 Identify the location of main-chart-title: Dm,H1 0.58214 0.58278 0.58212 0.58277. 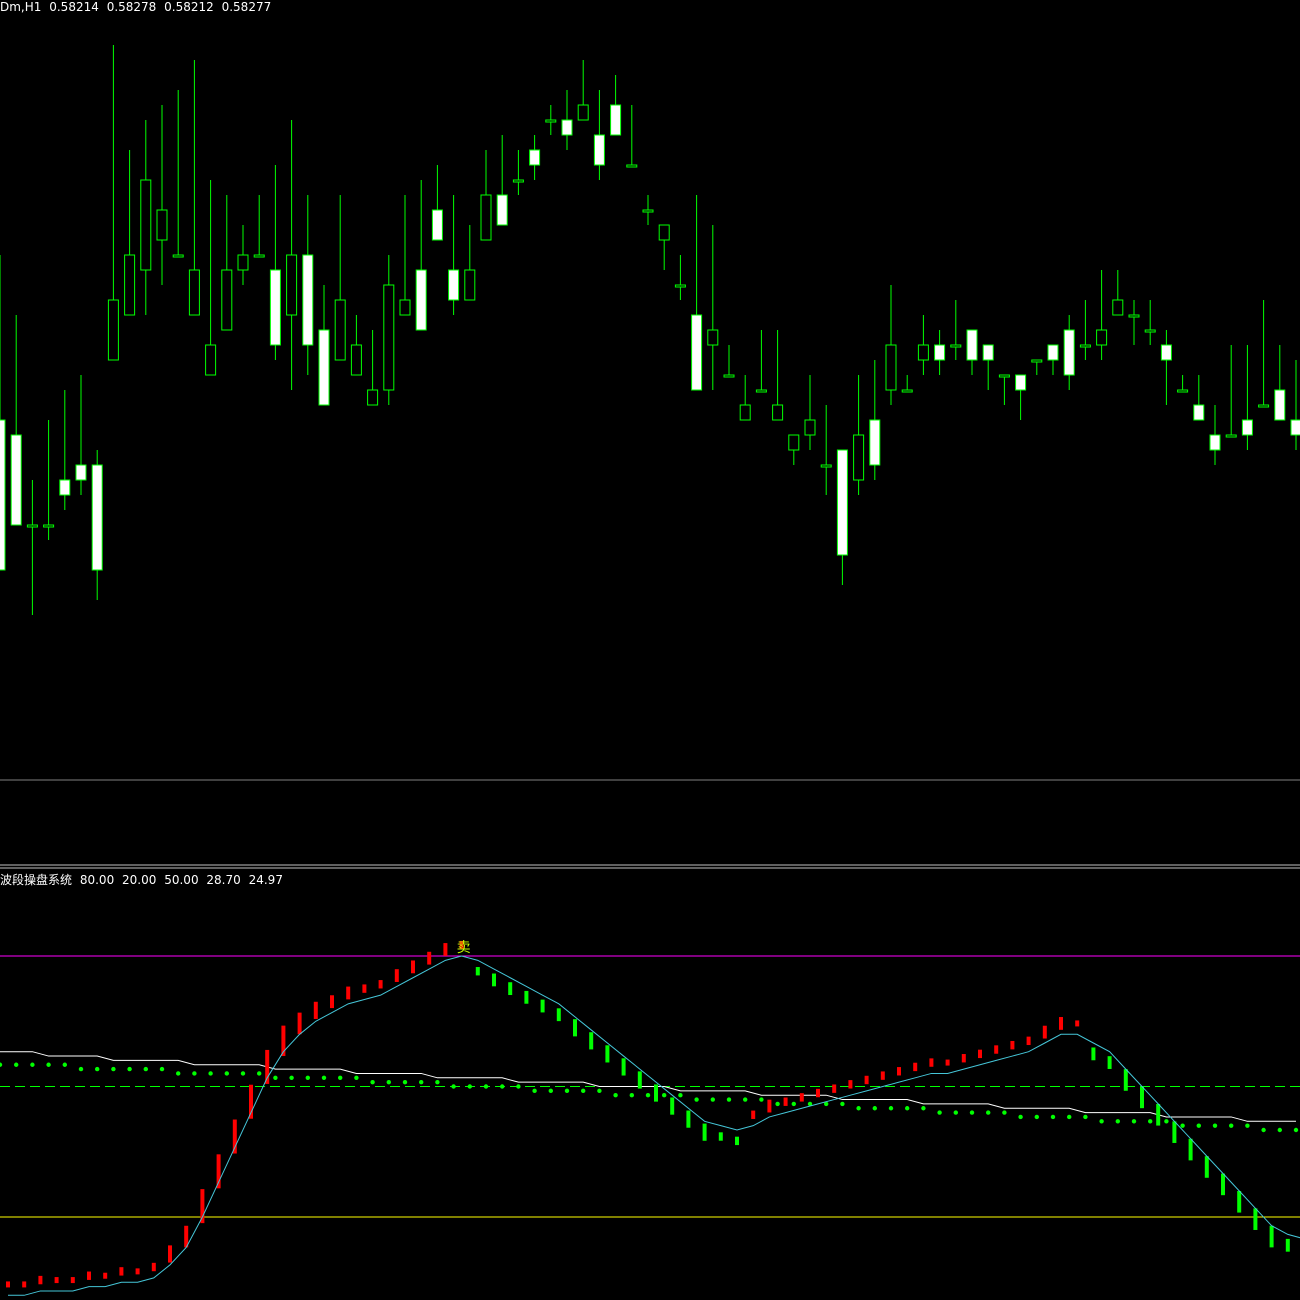
(135, 7).